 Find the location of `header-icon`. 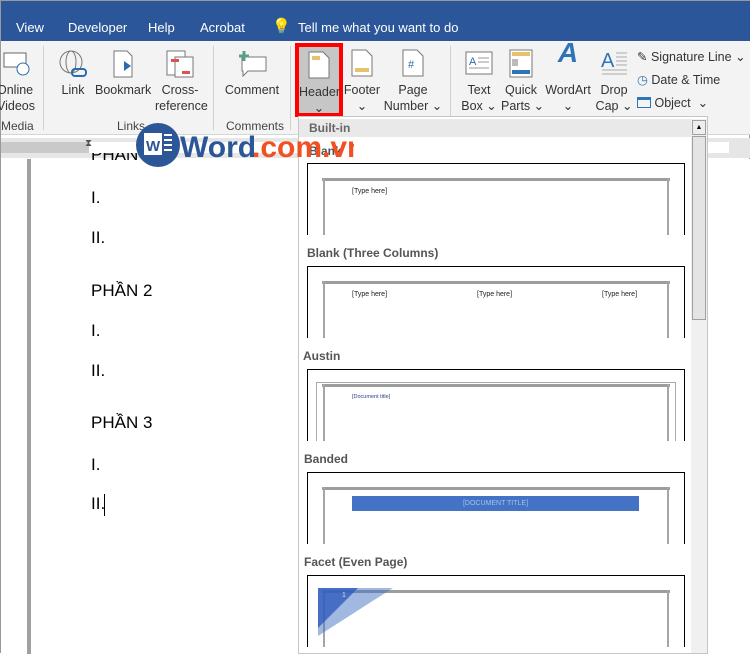

header-icon is located at coordinates (319, 67).